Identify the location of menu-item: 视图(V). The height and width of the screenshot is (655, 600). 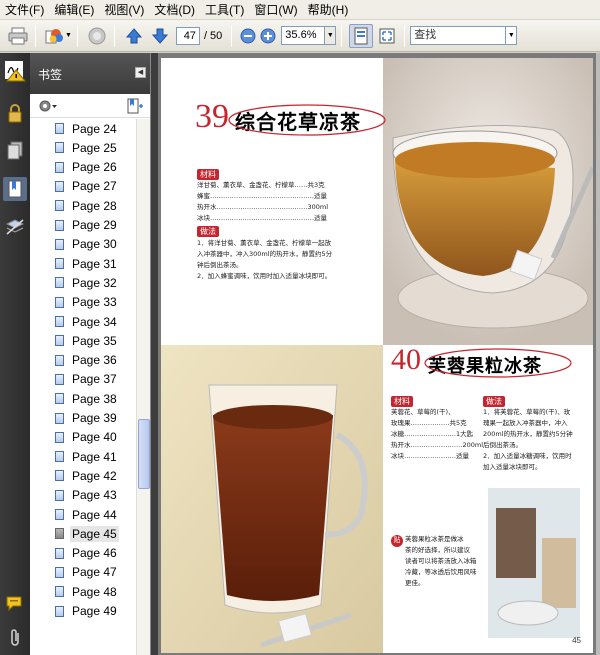
(126, 10).